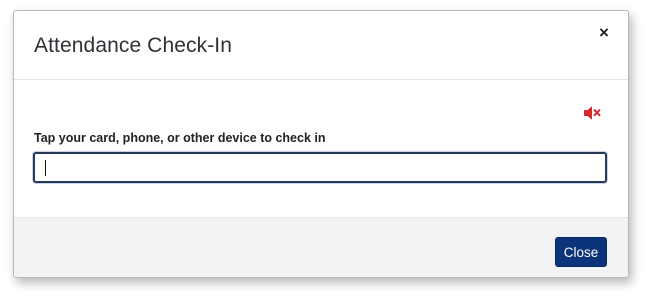  Describe the element at coordinates (593, 113) in the screenshot. I see `speaker-muted-icon` at that location.